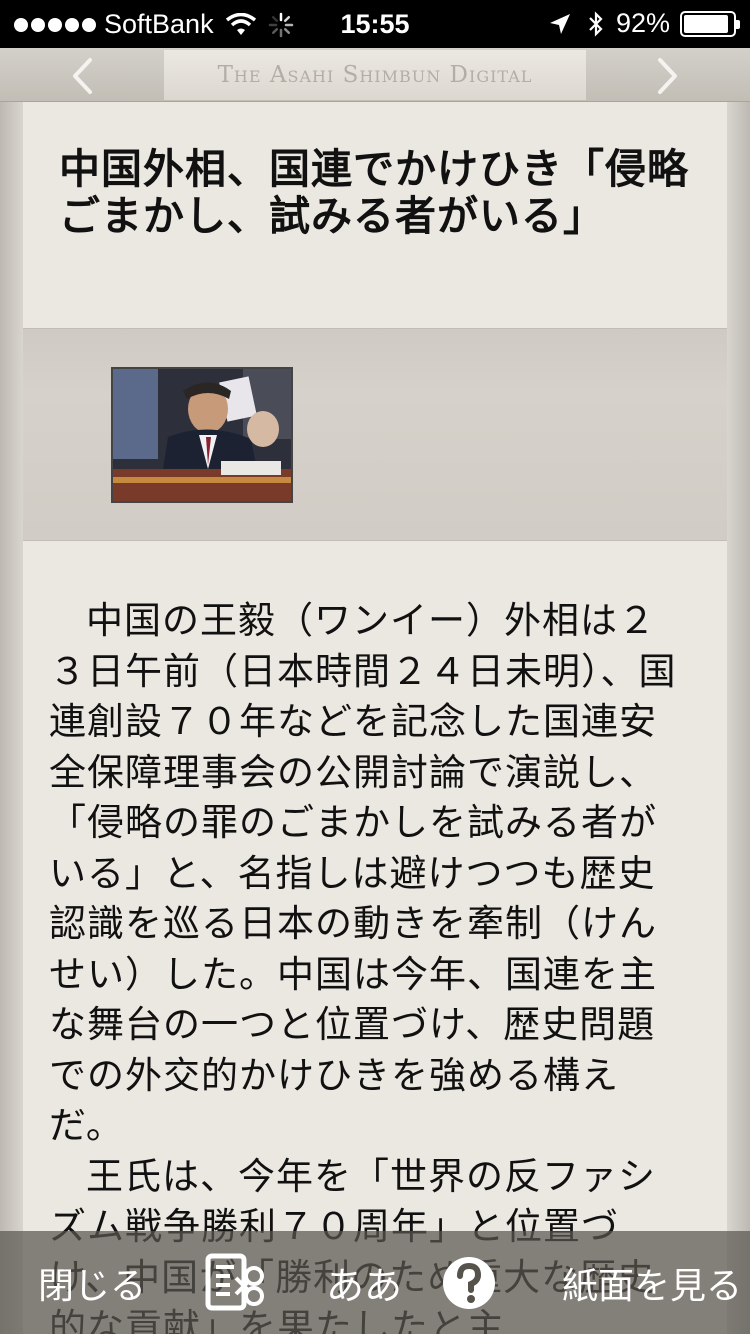  I want to click on font-size-button: ああ, so click(364, 1282).